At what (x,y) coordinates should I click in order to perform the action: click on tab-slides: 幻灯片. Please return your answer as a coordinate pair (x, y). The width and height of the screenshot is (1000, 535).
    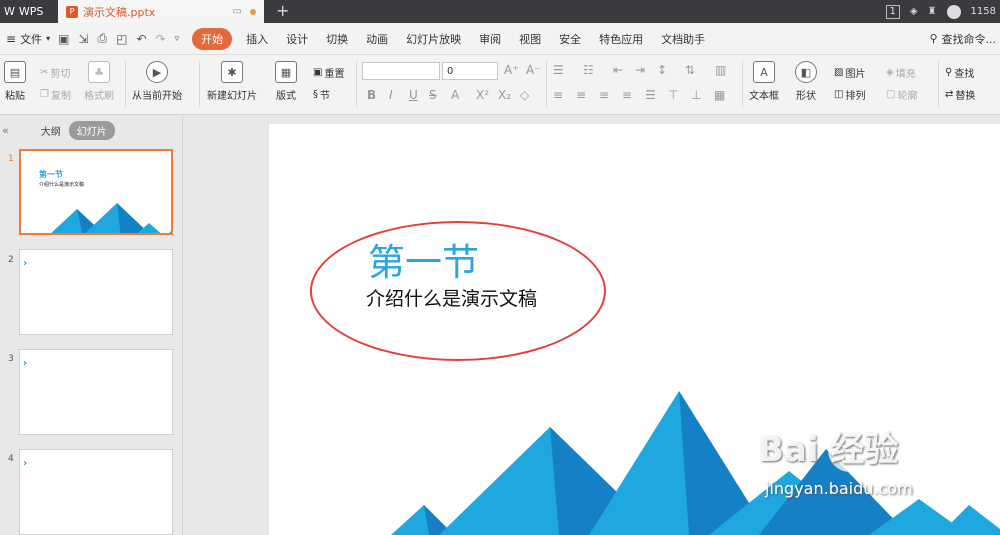
    Looking at the image, I should click on (91, 130).